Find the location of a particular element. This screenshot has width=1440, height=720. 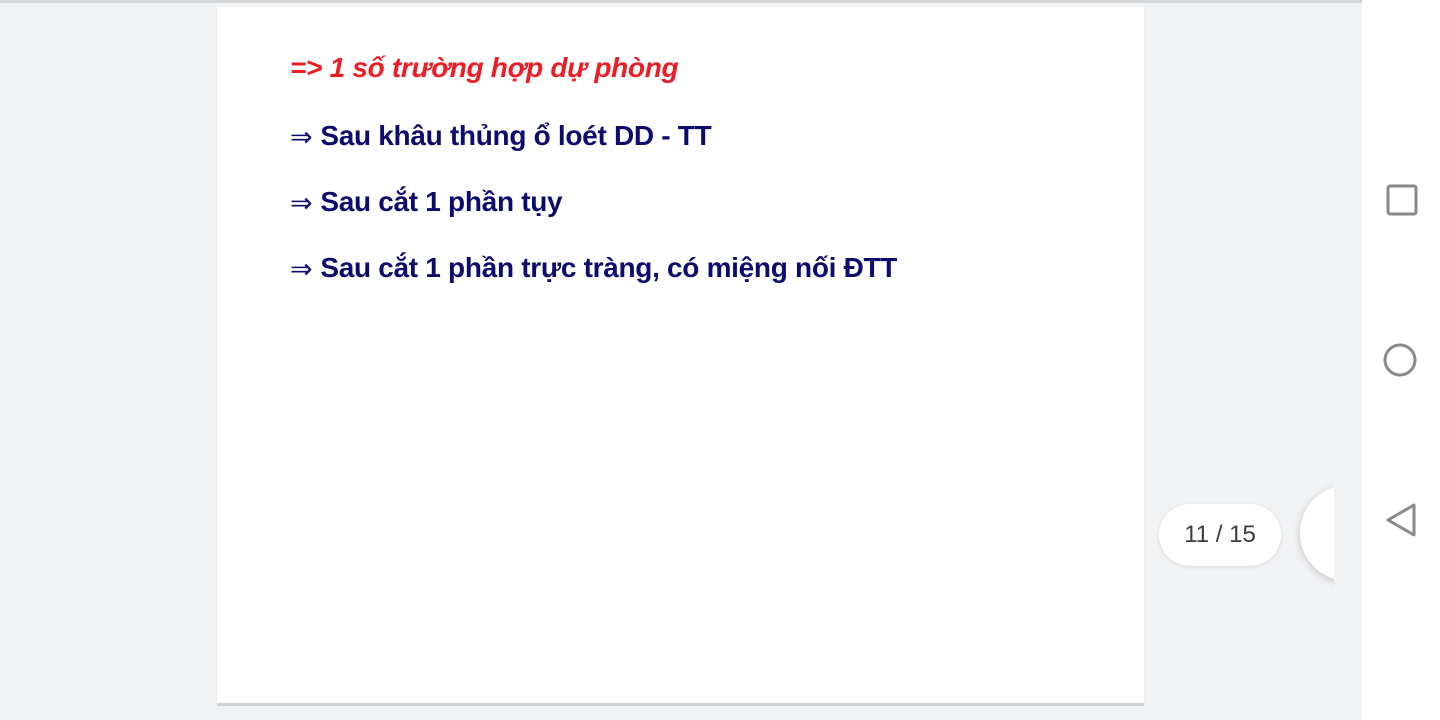

triangle-back-icon is located at coordinates (1401, 520).